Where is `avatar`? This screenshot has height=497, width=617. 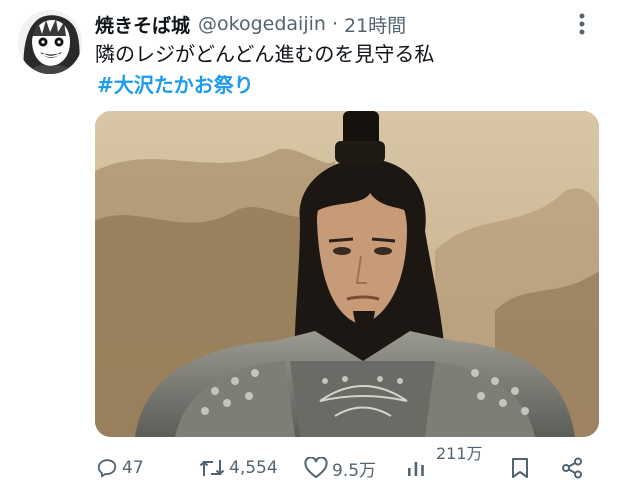 avatar is located at coordinates (50, 42).